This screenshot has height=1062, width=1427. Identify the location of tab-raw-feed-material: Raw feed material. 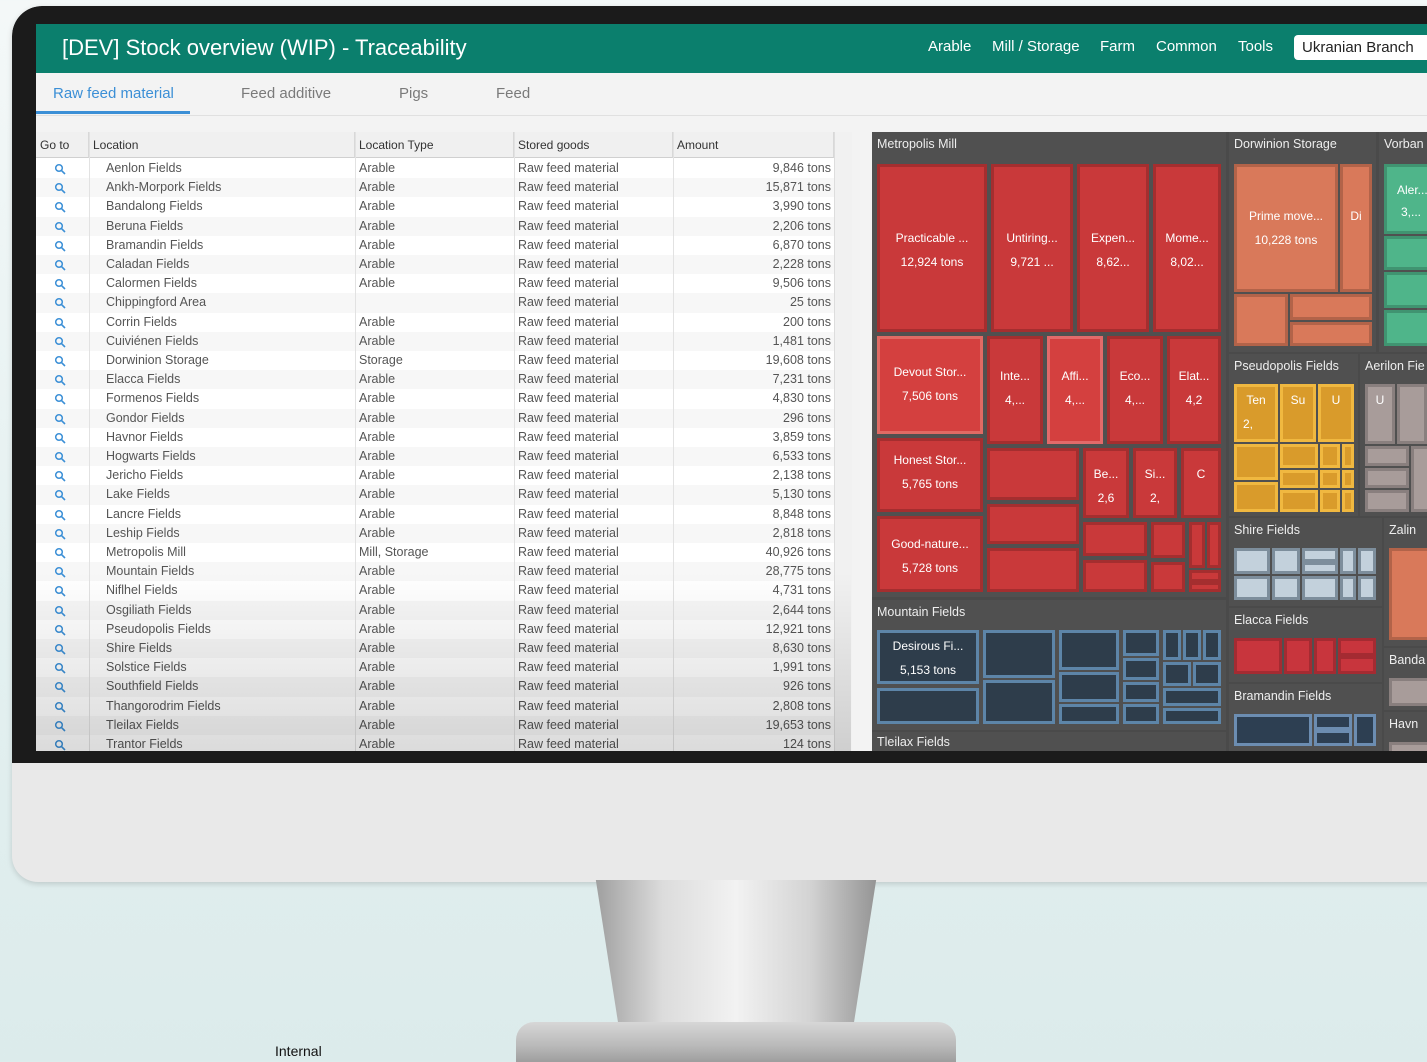
(113, 93).